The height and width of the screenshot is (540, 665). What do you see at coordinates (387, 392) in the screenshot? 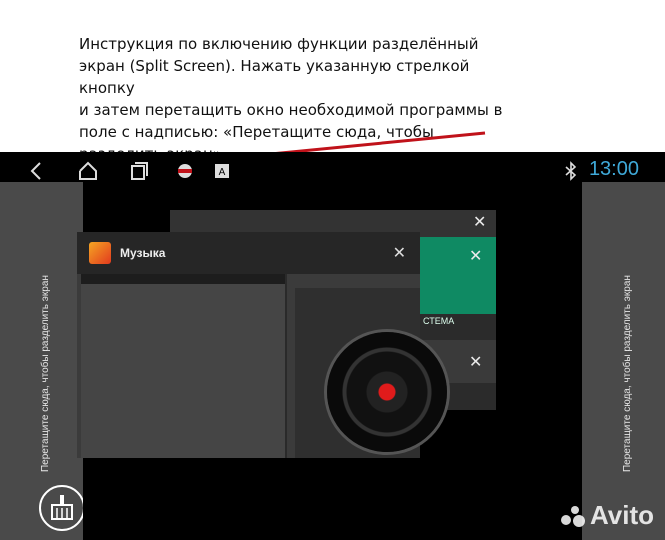
I see `vinyl-disc-icon` at bounding box center [387, 392].